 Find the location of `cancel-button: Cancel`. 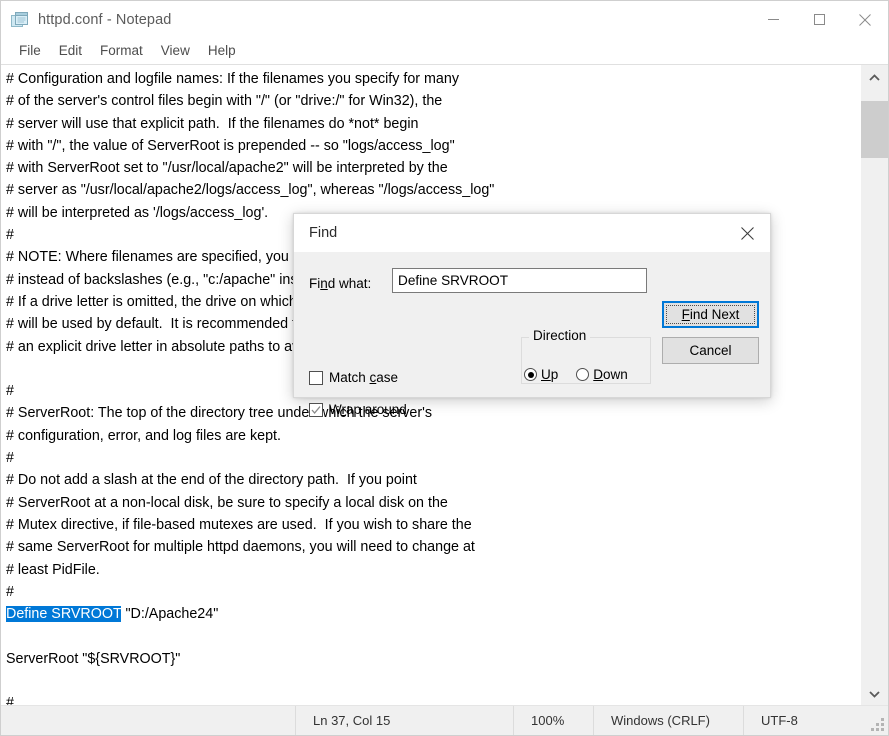

cancel-button: Cancel is located at coordinates (710, 350).